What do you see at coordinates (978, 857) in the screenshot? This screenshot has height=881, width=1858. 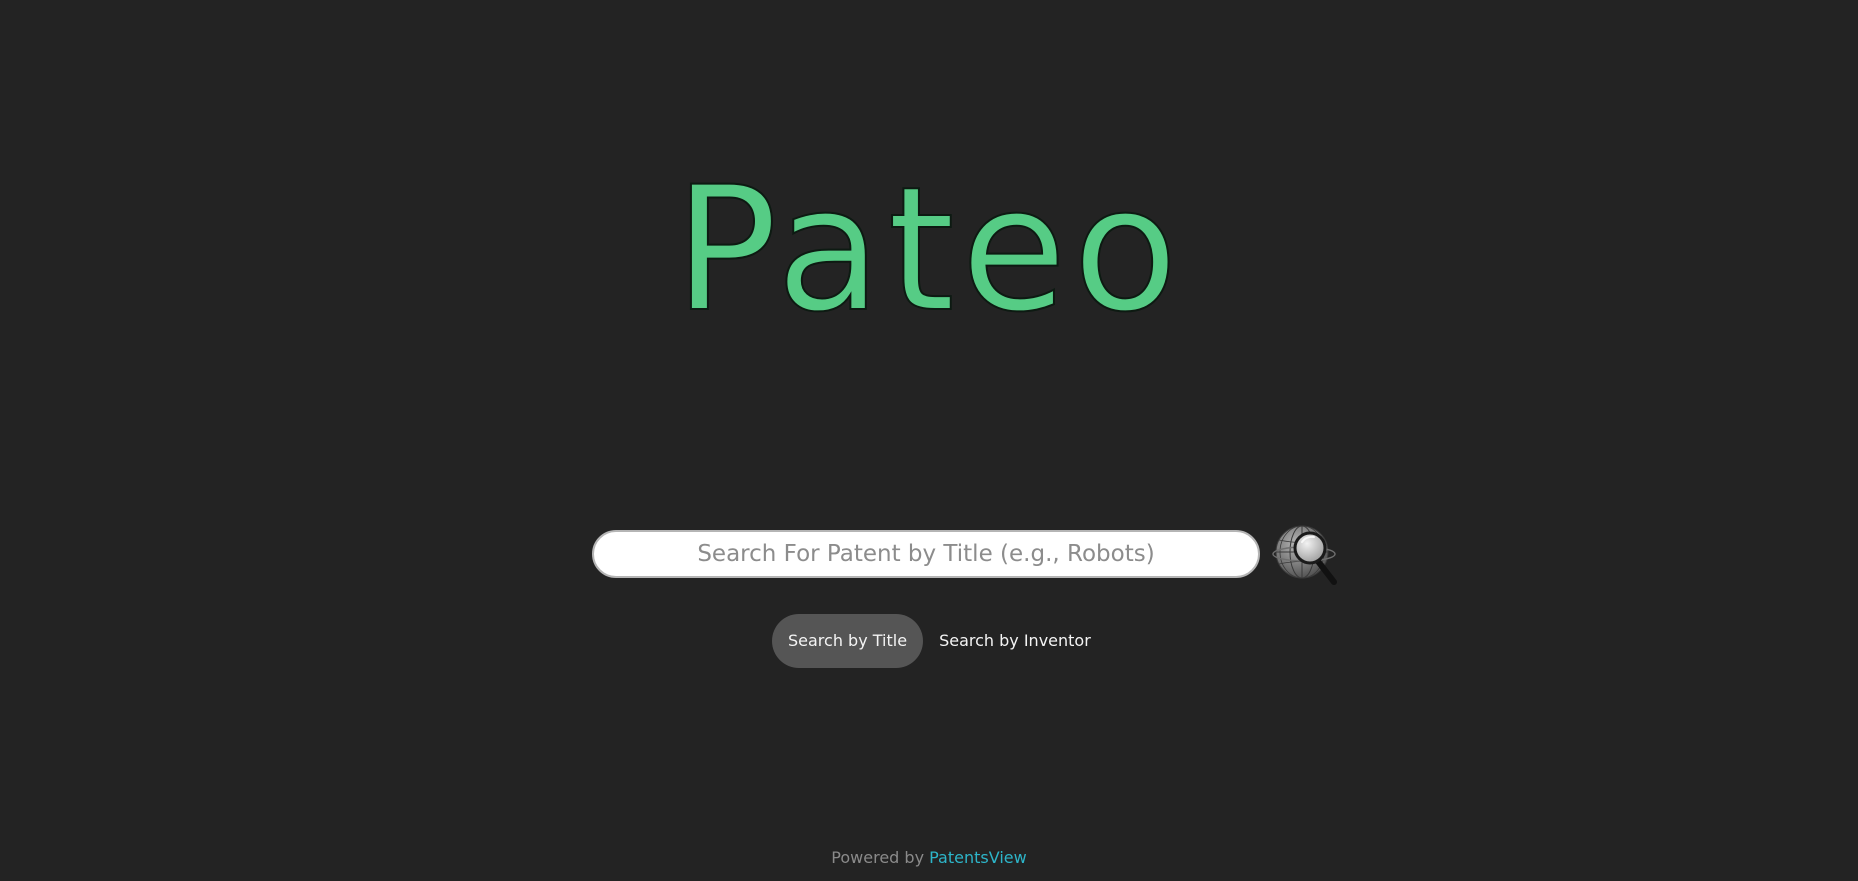 I see `patentsview-link: PatentsView` at bounding box center [978, 857].